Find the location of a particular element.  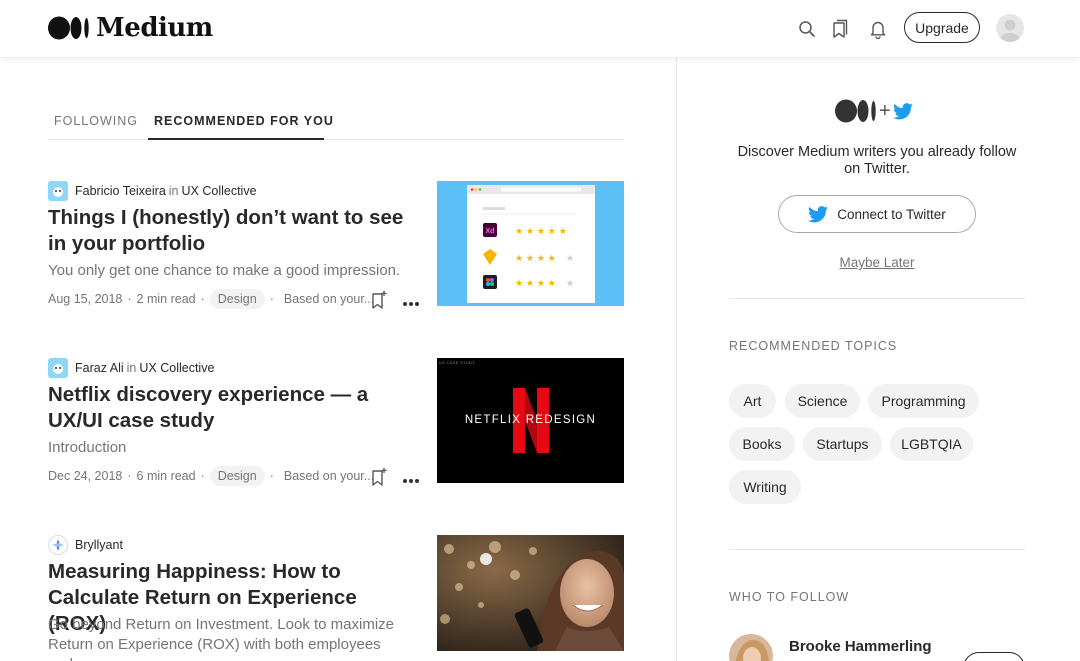

article-byline: Bryllyant is located at coordinates (85, 545).